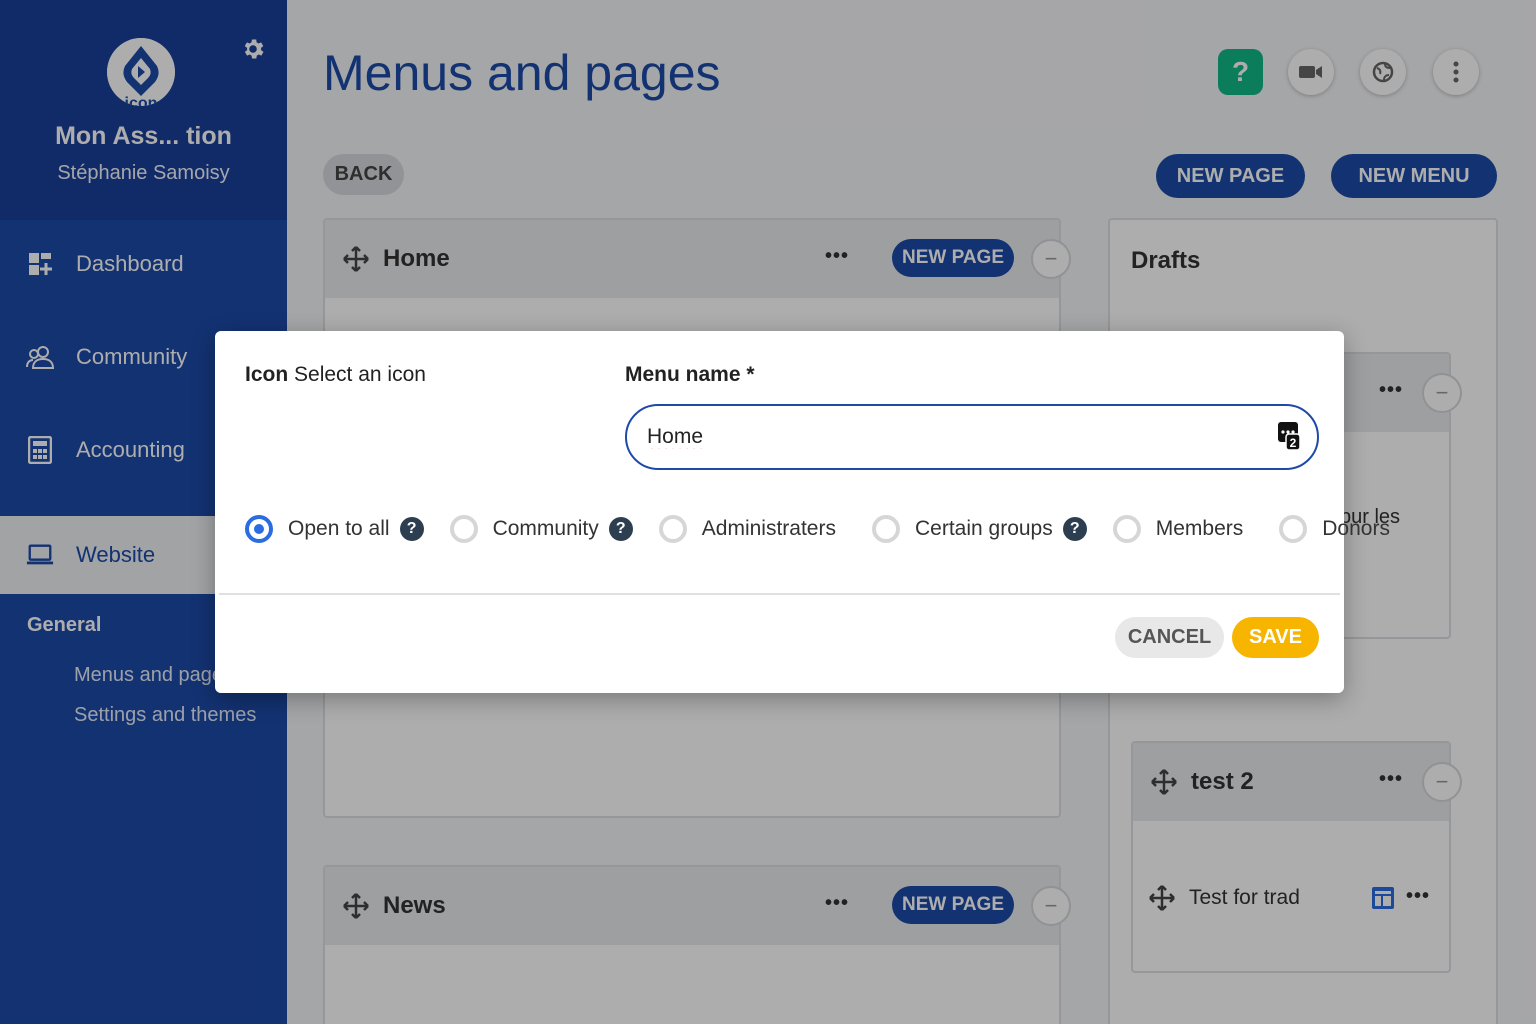 The height and width of the screenshot is (1024, 1536). Describe the element at coordinates (779, 594) in the screenshot. I see `dialog-divider` at that location.